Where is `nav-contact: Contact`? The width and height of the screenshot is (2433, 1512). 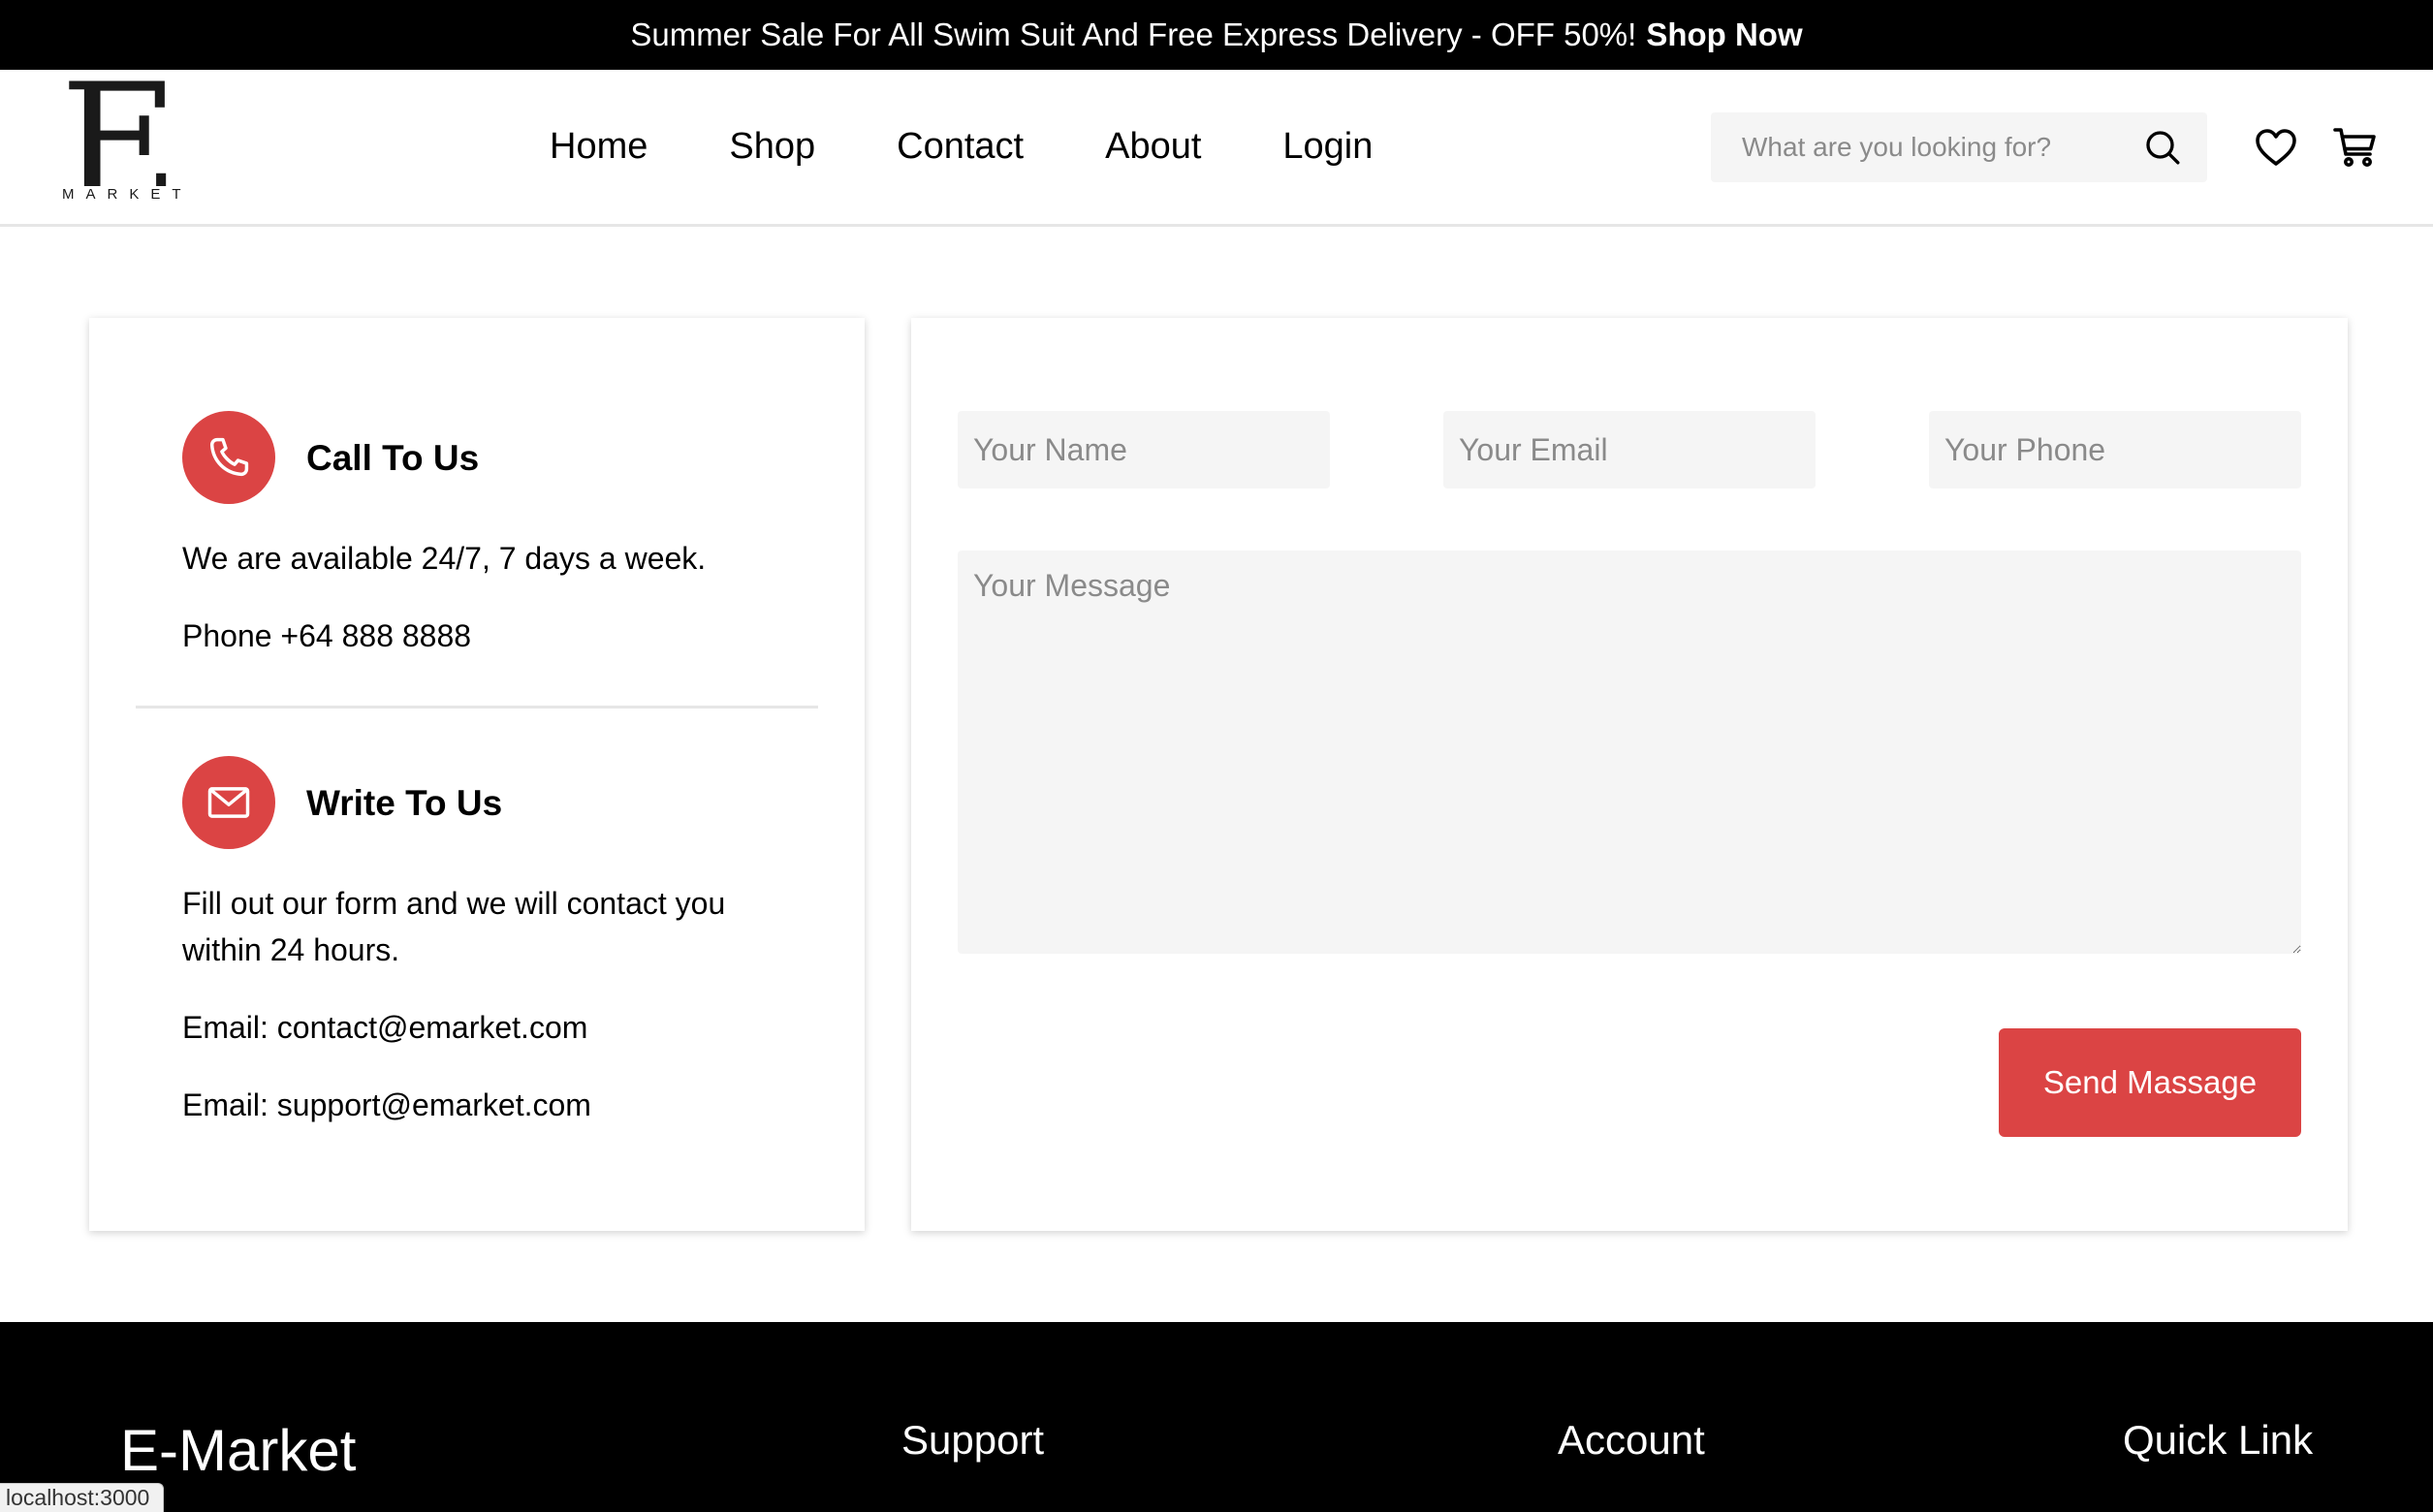
nav-contact: Contact is located at coordinates (960, 147).